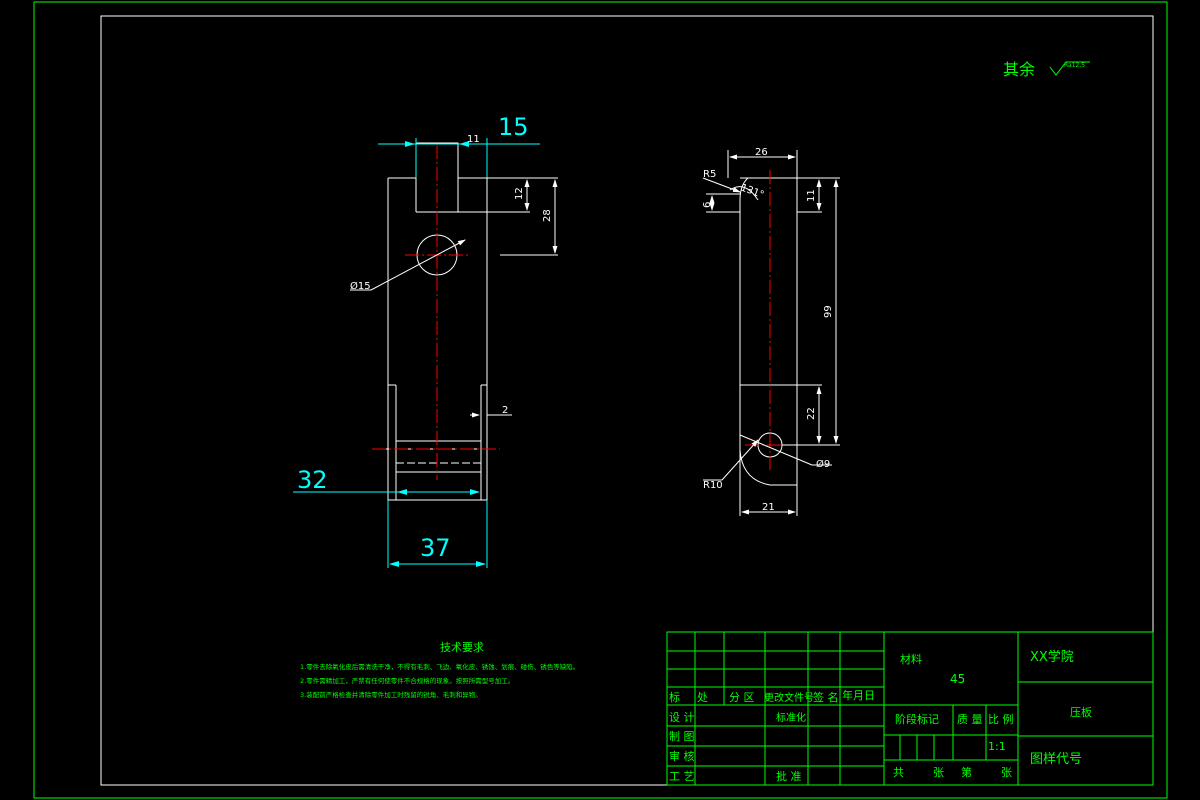 The width and height of the screenshot is (1200, 800). I want to click on dim-15: 15, so click(513, 127).